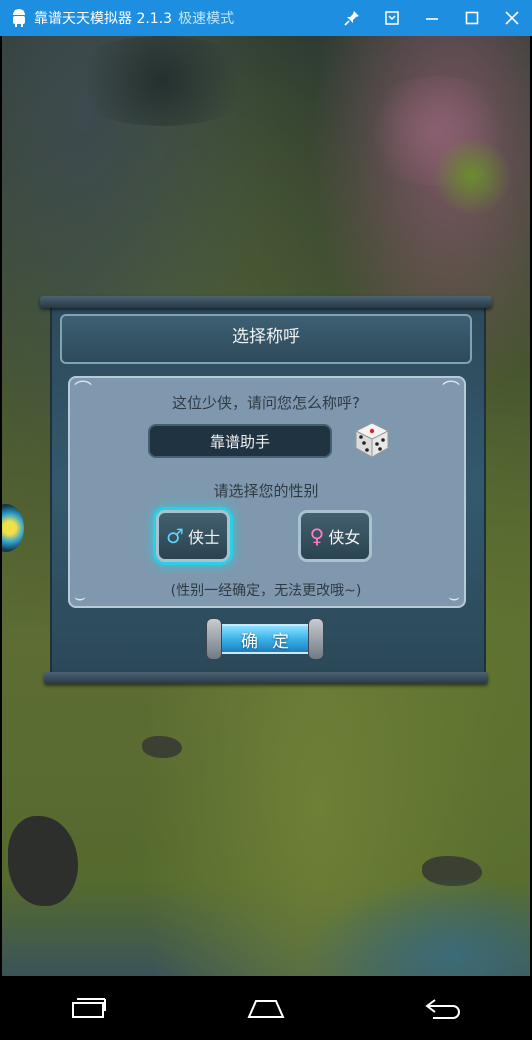  I want to click on android-logo-icon, so click(19, 18).